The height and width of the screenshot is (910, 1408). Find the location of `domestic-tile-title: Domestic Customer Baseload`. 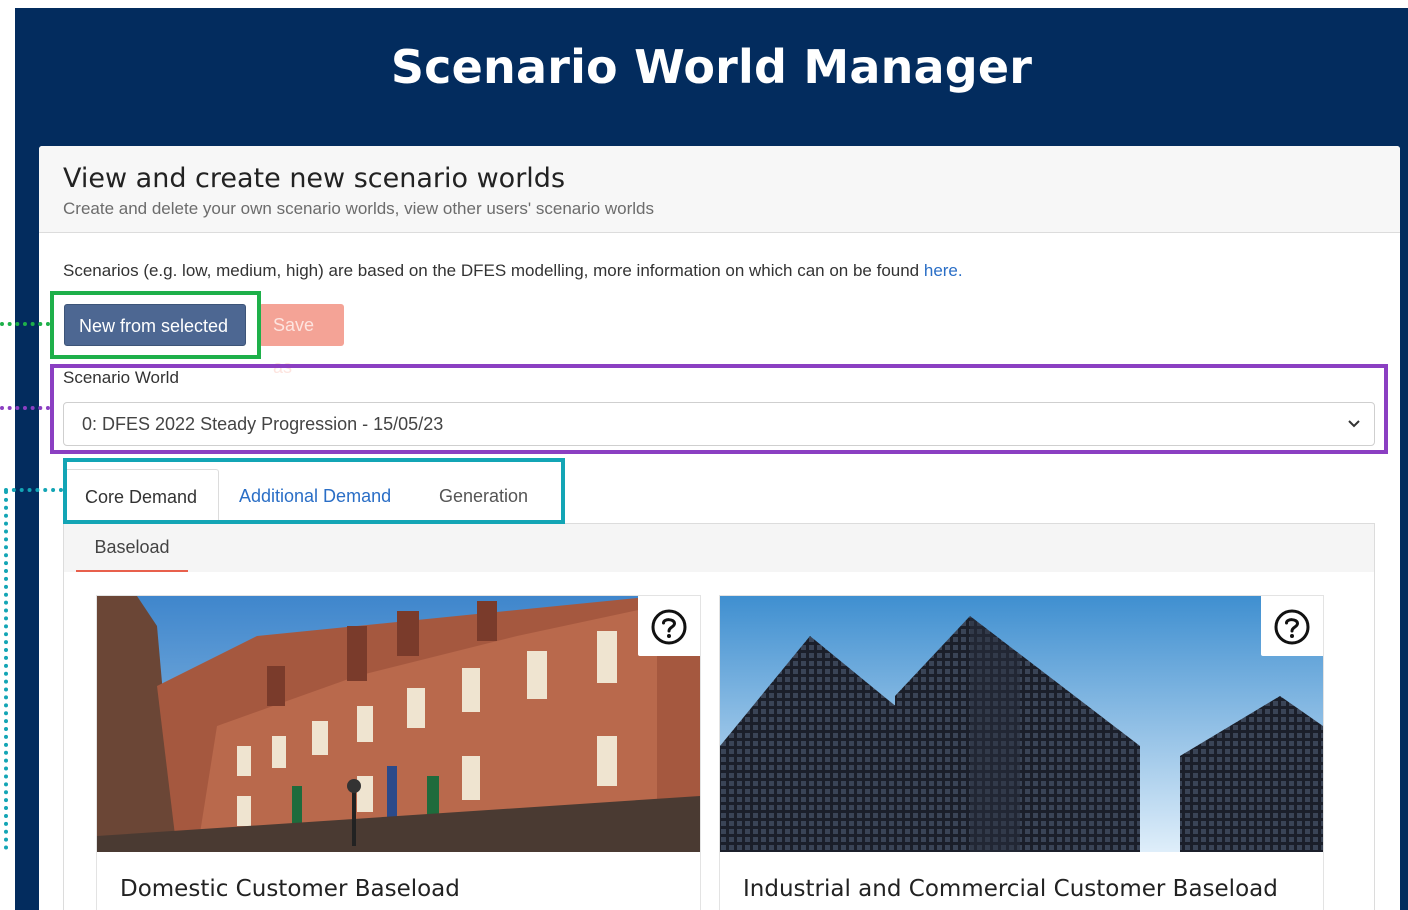

domestic-tile-title: Domestic Customer Baseload is located at coordinates (290, 889).